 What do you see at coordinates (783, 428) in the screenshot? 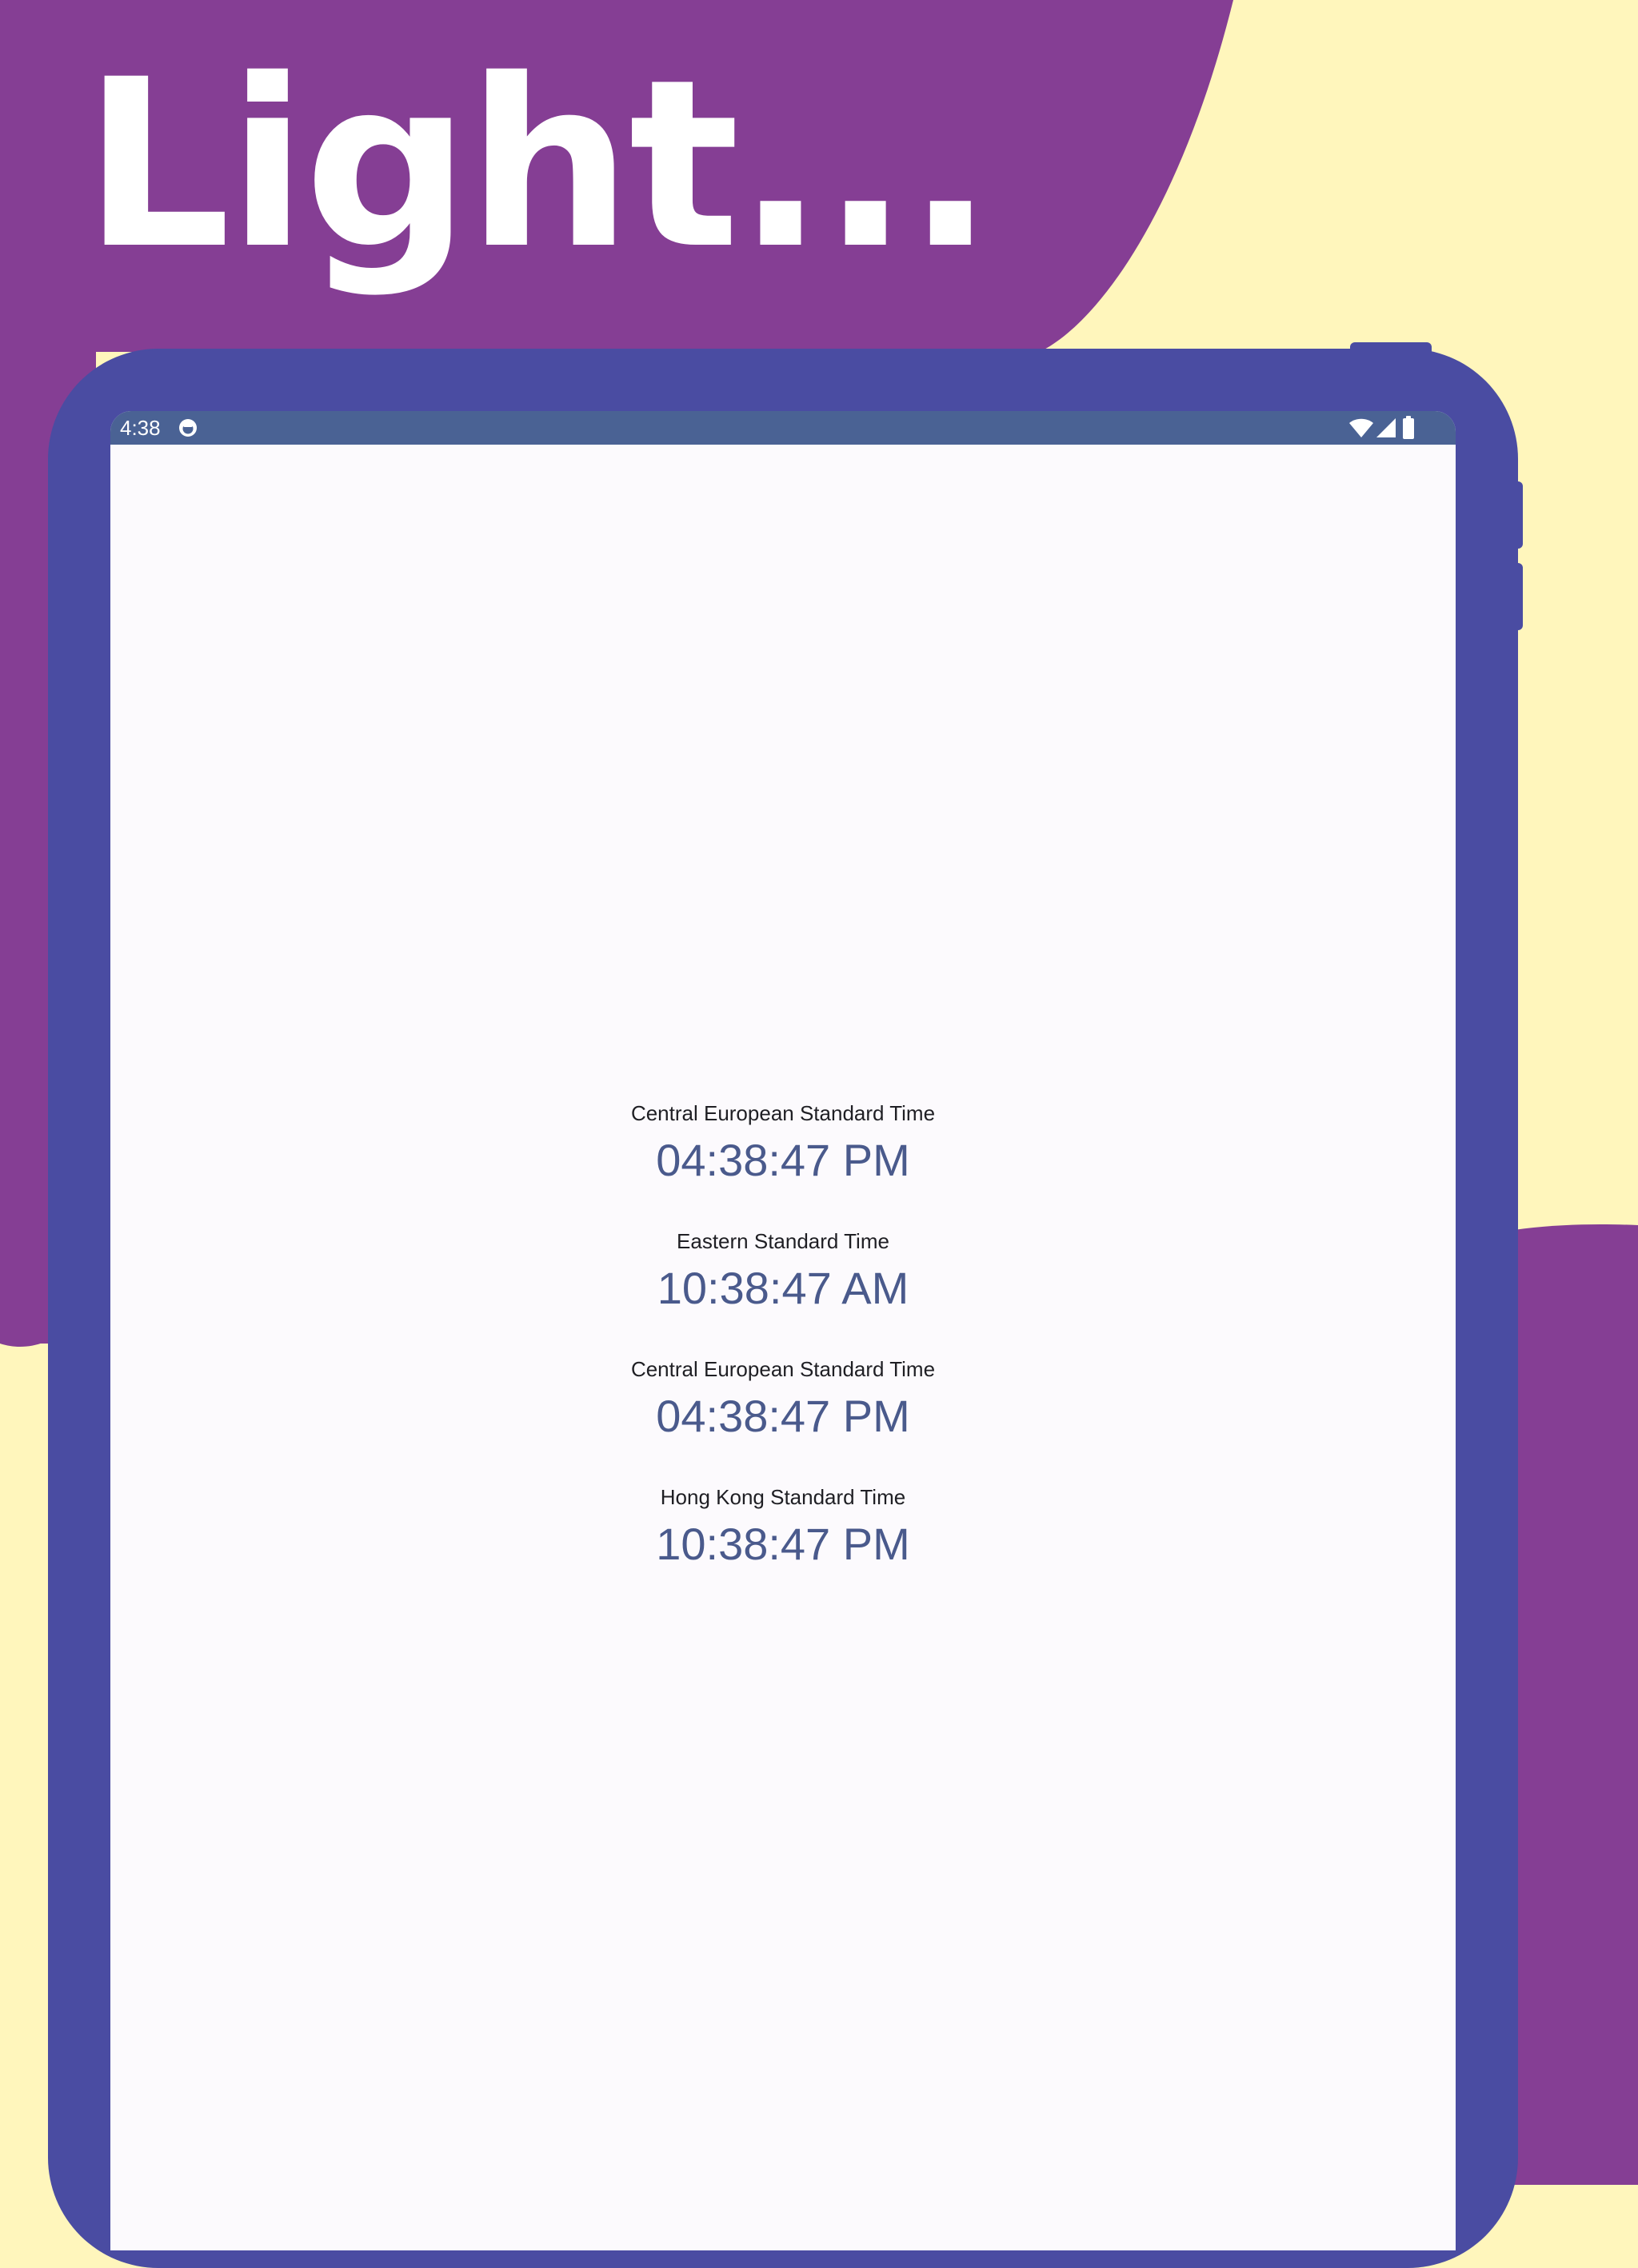
I see `status-bar: 4:38` at bounding box center [783, 428].